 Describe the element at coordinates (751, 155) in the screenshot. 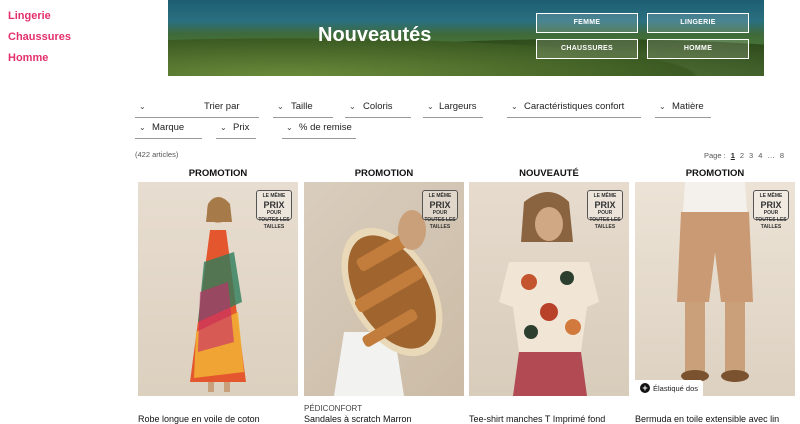

I see `page-link: 3` at that location.